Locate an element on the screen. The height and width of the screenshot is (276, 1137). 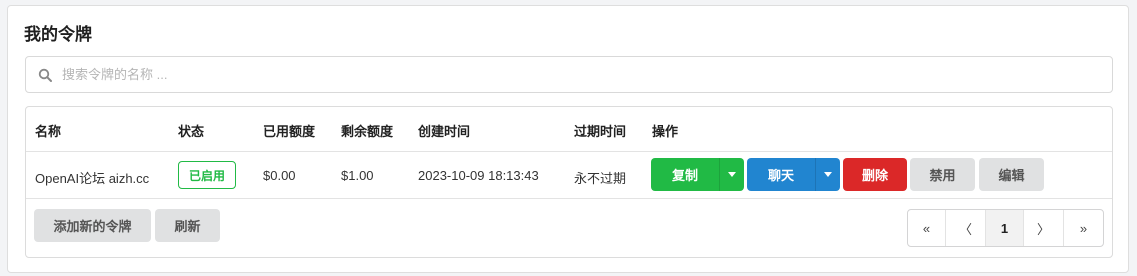
column-header-expires: 过期时间 is located at coordinates (600, 131).